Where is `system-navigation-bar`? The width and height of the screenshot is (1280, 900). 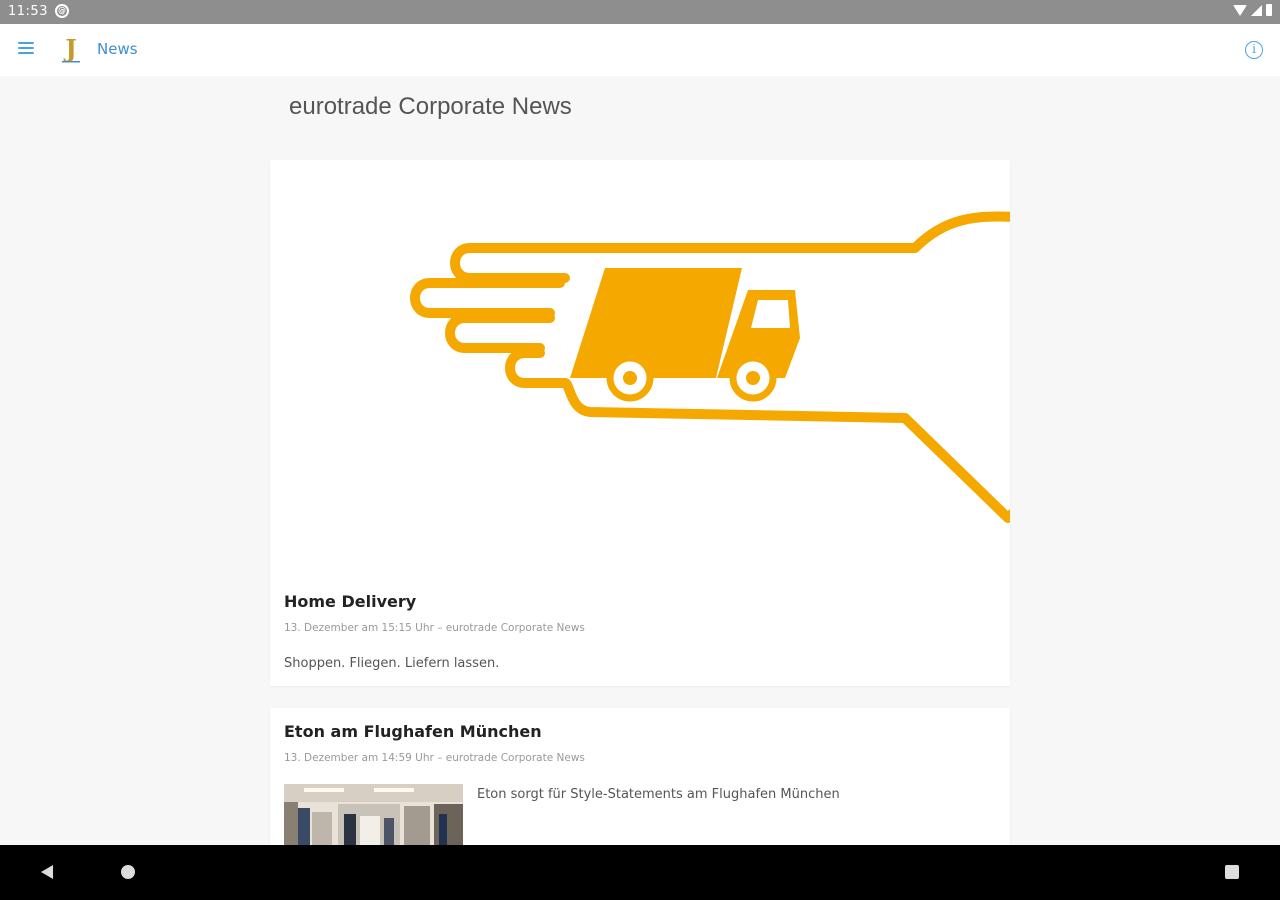 system-navigation-bar is located at coordinates (640, 872).